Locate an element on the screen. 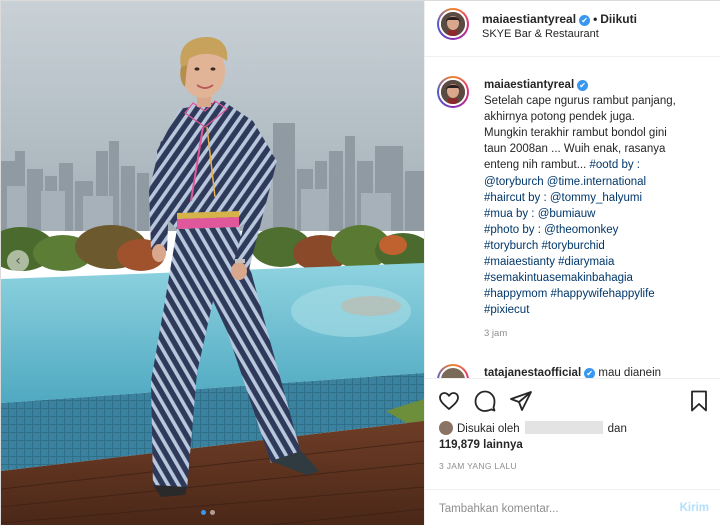  caption-tag-line: #photo by : @theomonkey is located at coordinates (596, 230).